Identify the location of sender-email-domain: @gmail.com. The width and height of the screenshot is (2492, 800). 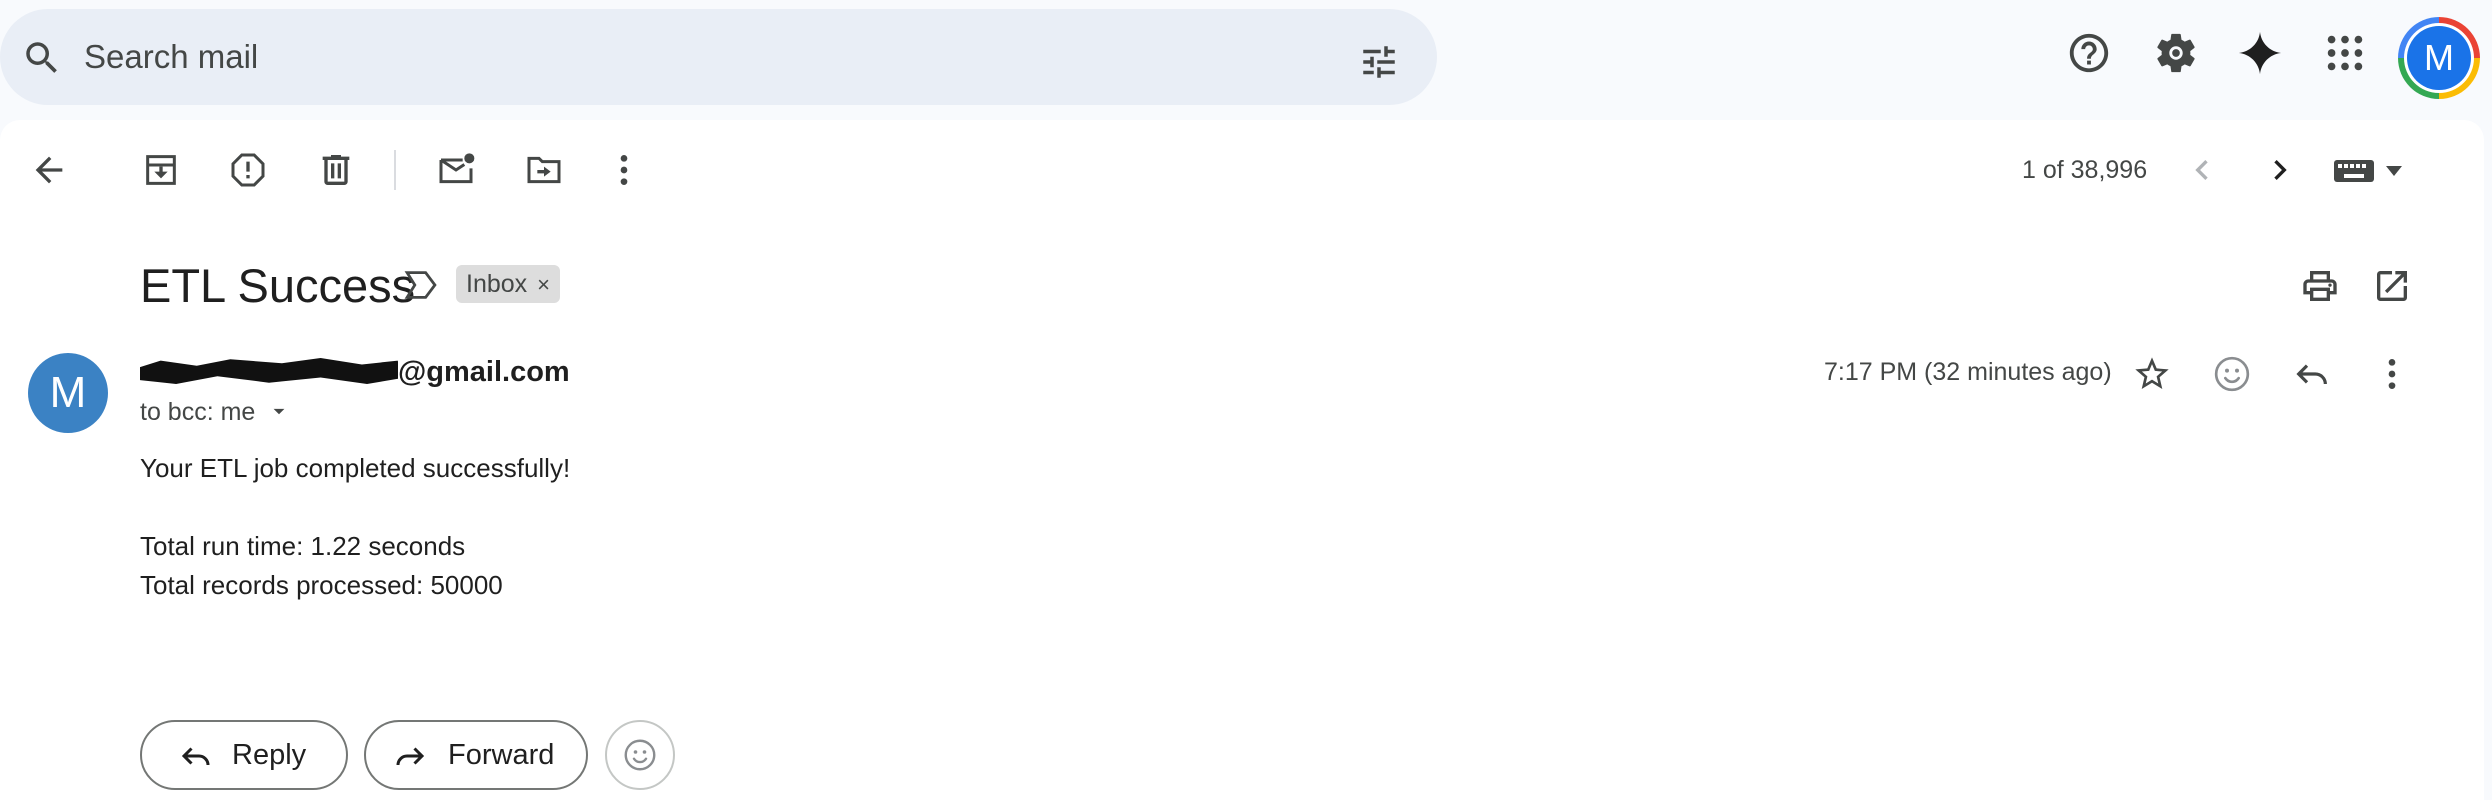
(484, 372).